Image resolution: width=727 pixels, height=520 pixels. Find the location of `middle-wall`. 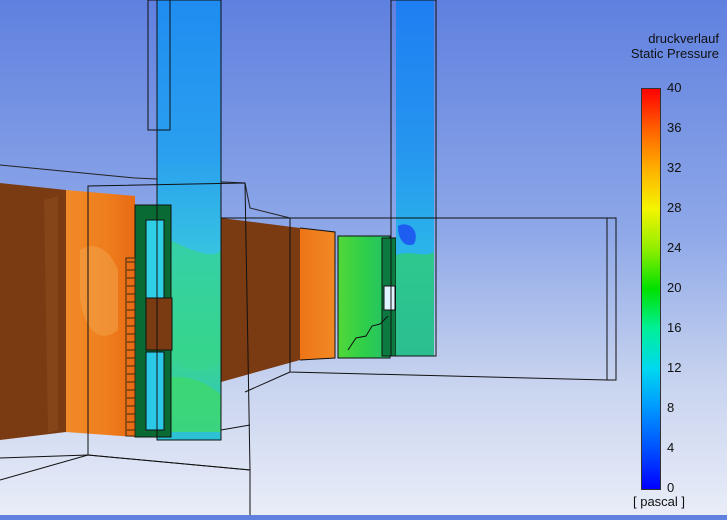

middle-wall is located at coordinates (260, 300).